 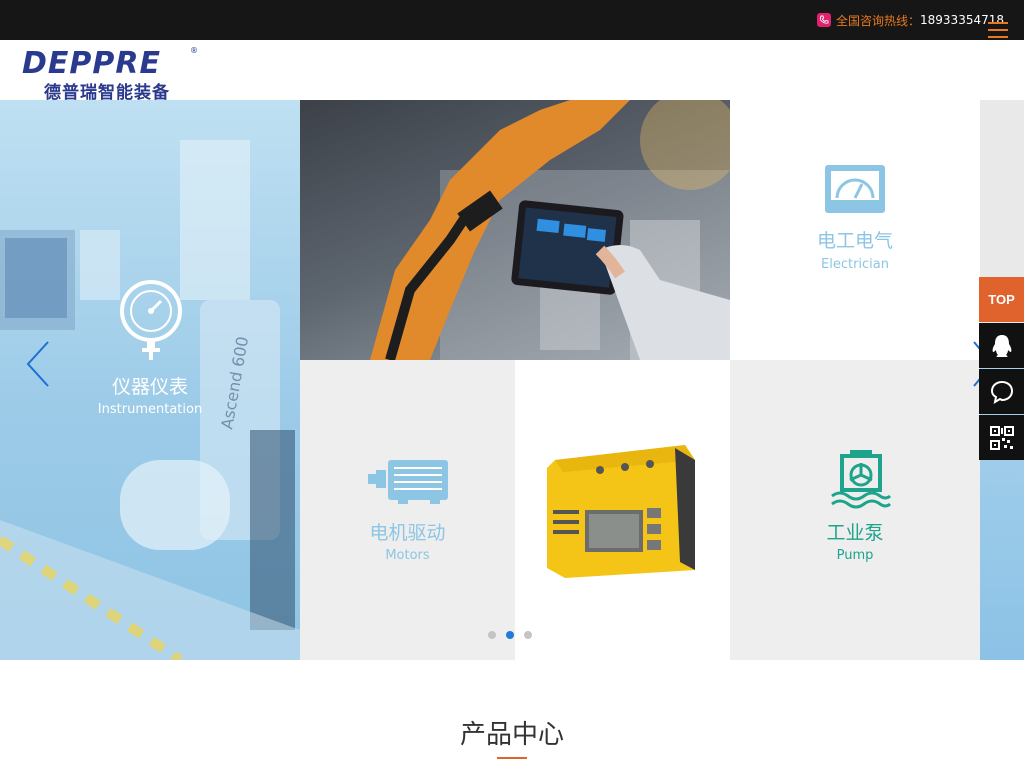 I want to click on hotline: 全国咨询热线： 18933354718, so click(x=910, y=20).